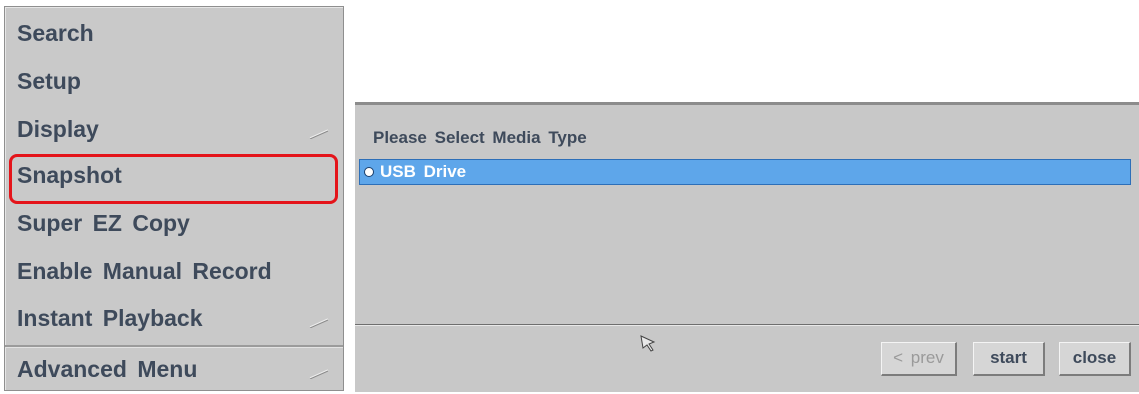 This screenshot has width=1139, height=394. I want to click on prev-button: < prev, so click(919, 359).